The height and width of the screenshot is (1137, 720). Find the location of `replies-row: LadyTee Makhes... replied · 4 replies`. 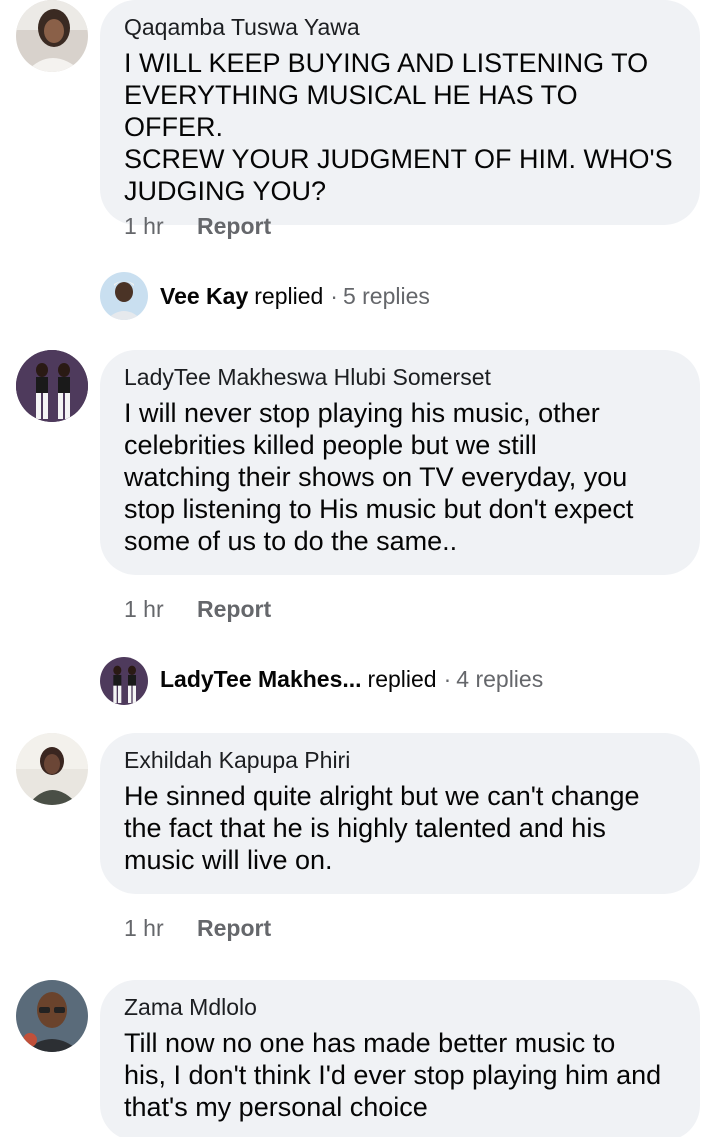

replies-row: LadyTee Makhes... replied · 4 replies is located at coordinates (351, 679).